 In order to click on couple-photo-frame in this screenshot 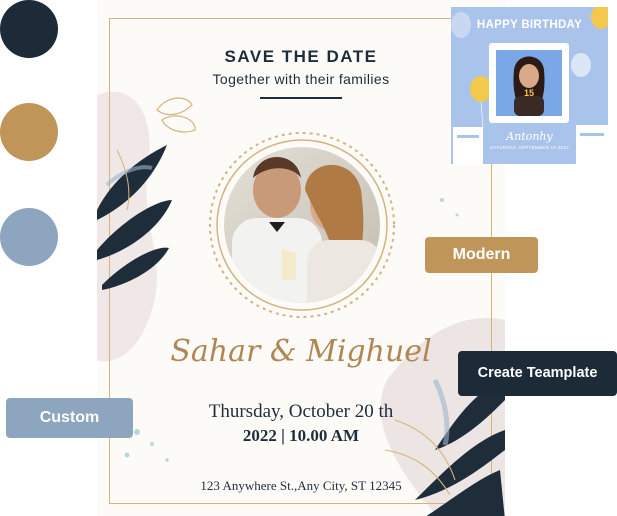, I will do `click(302, 225)`.